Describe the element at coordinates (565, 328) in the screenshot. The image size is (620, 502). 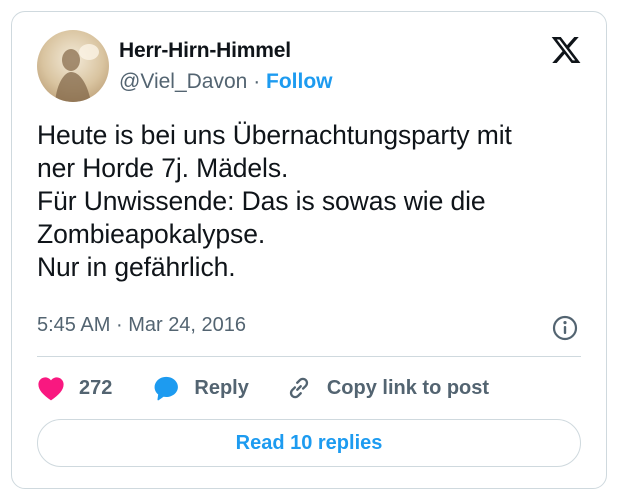
I see `info-icon` at that location.